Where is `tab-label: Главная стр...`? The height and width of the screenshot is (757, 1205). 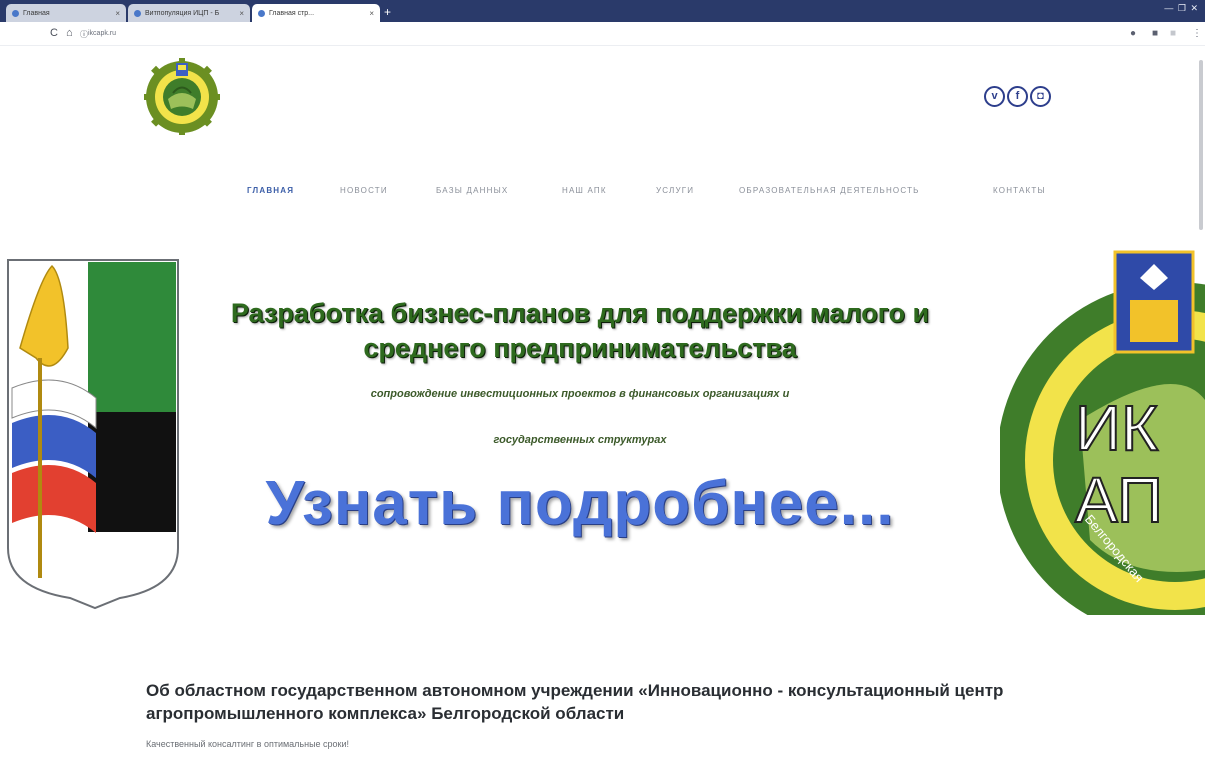 tab-label: Главная стр... is located at coordinates (292, 13).